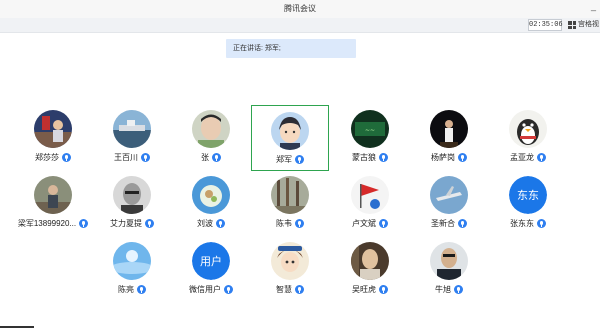  I want to click on avatar: ~~, so click(370, 129).